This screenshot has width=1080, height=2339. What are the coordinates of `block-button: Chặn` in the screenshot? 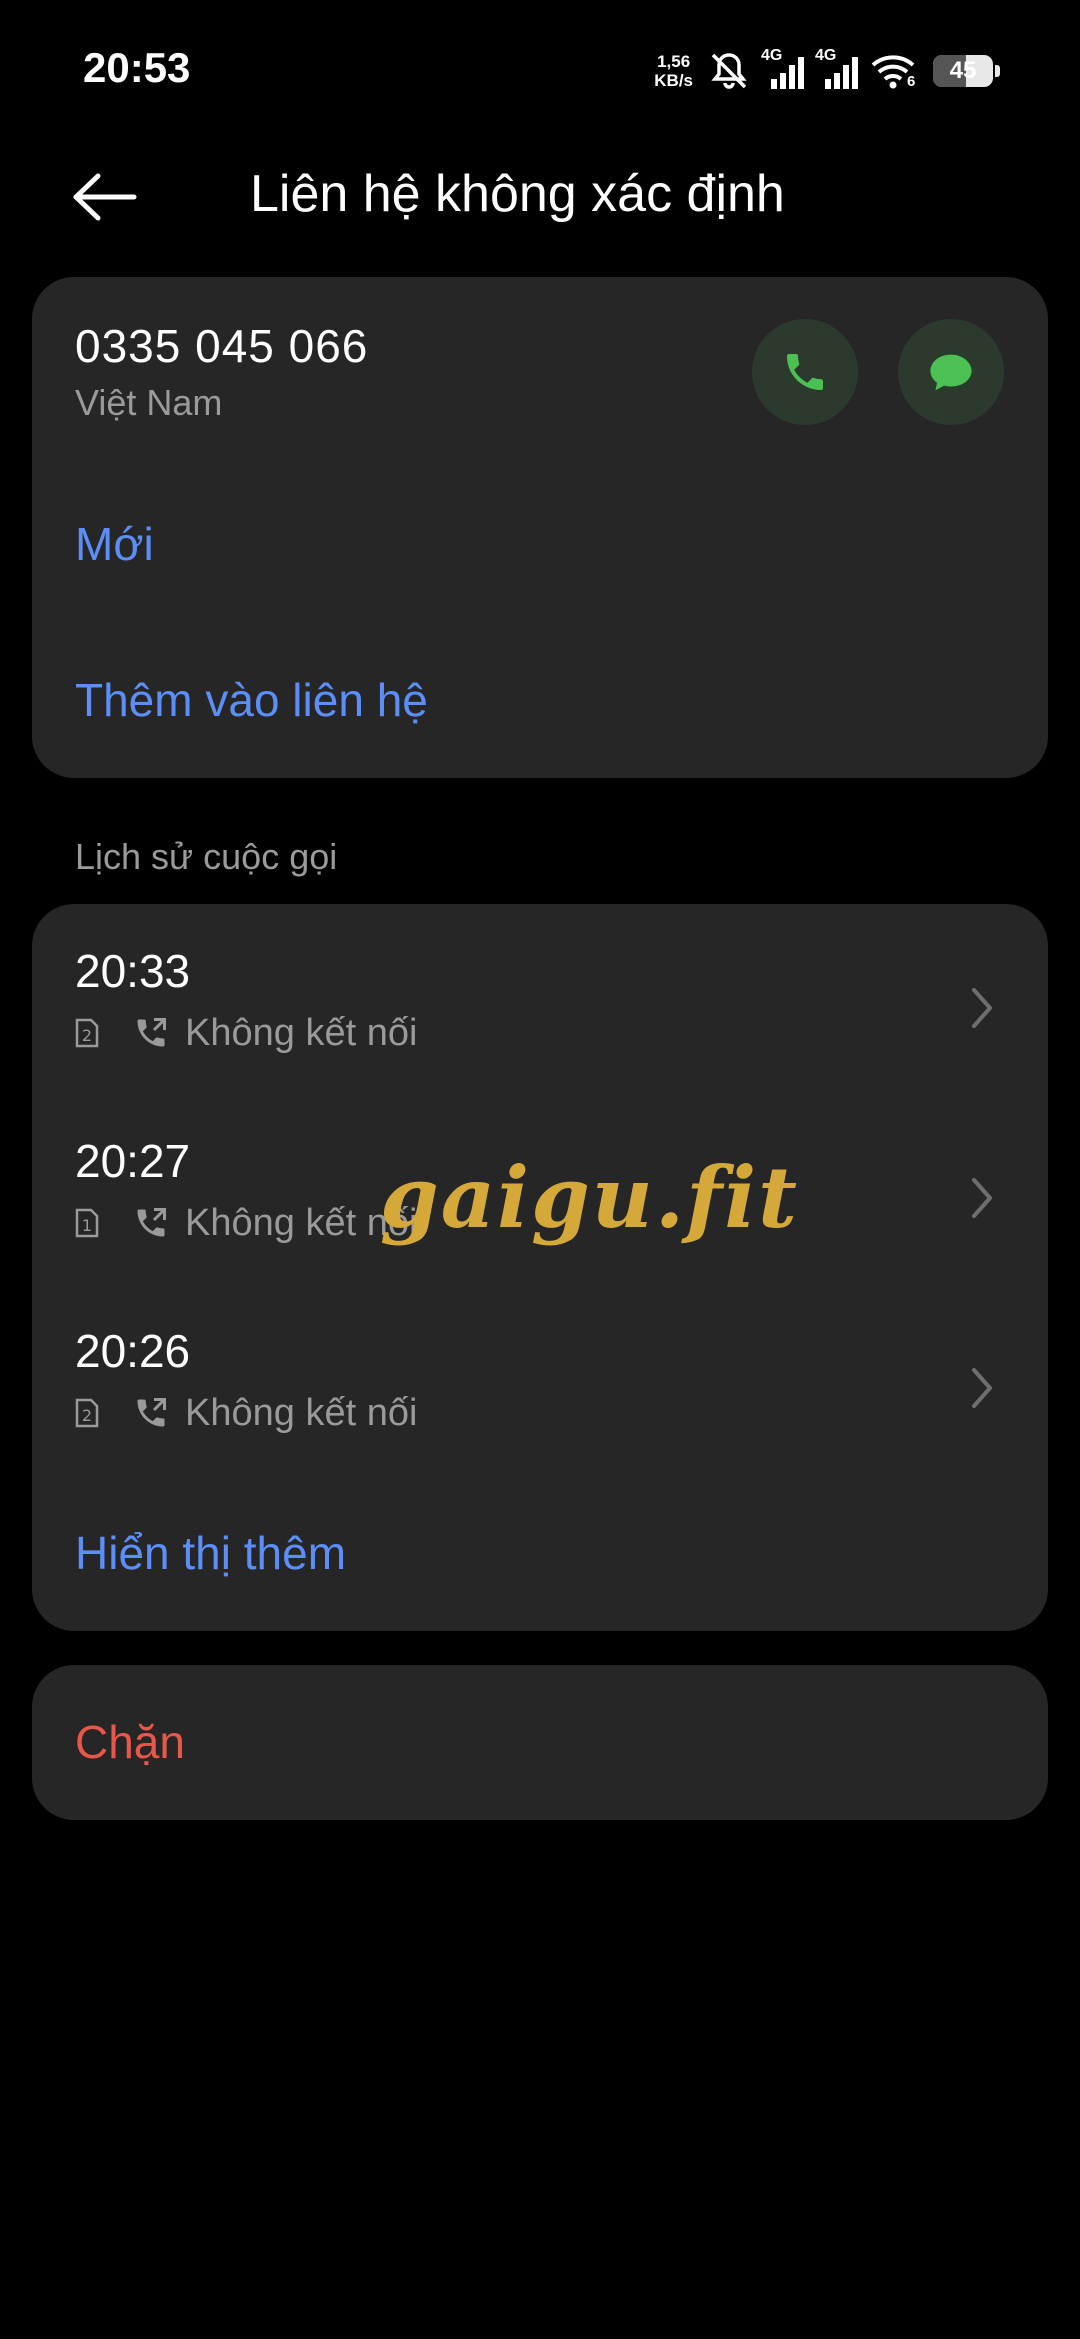 It's located at (130, 1742).